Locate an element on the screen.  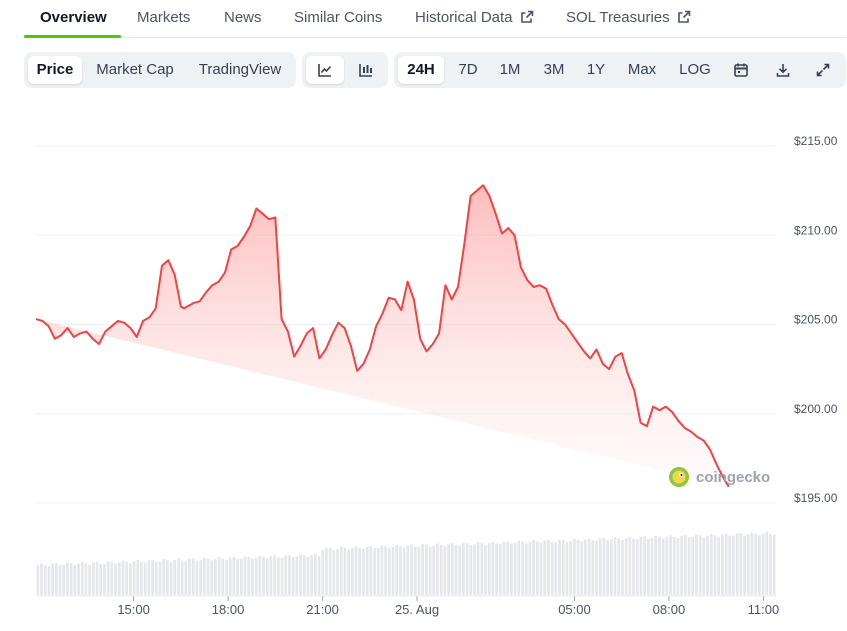
y-tick-label: $205.00 is located at coordinates (816, 320).